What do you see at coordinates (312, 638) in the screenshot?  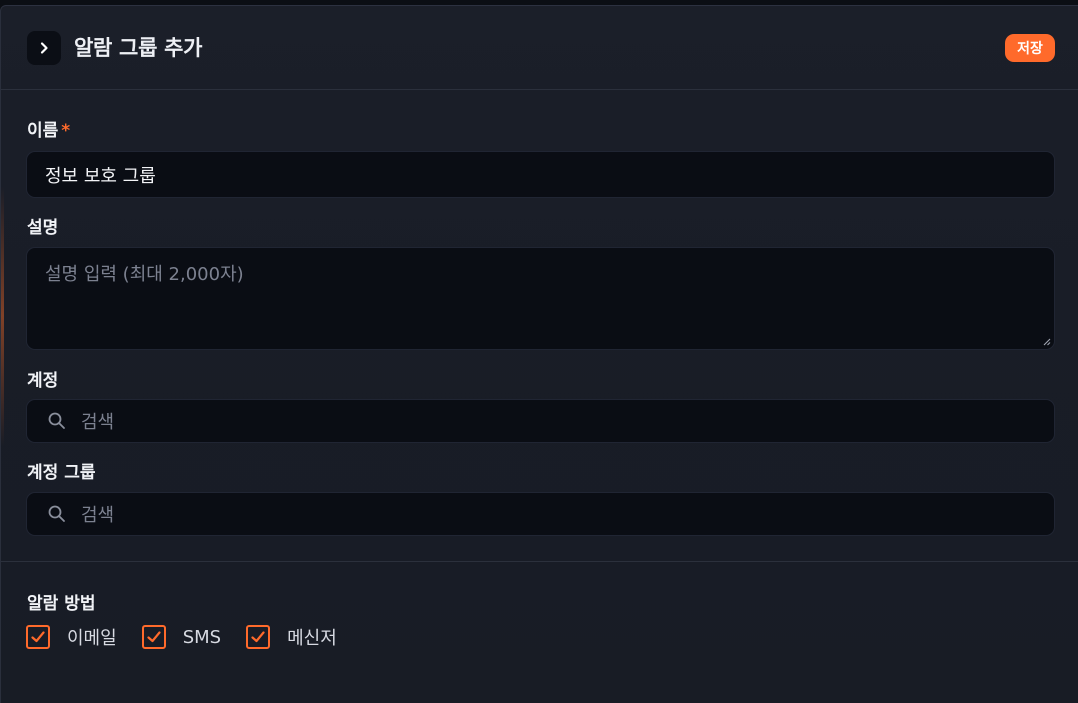 I see `messenger-option-label: 메신저` at bounding box center [312, 638].